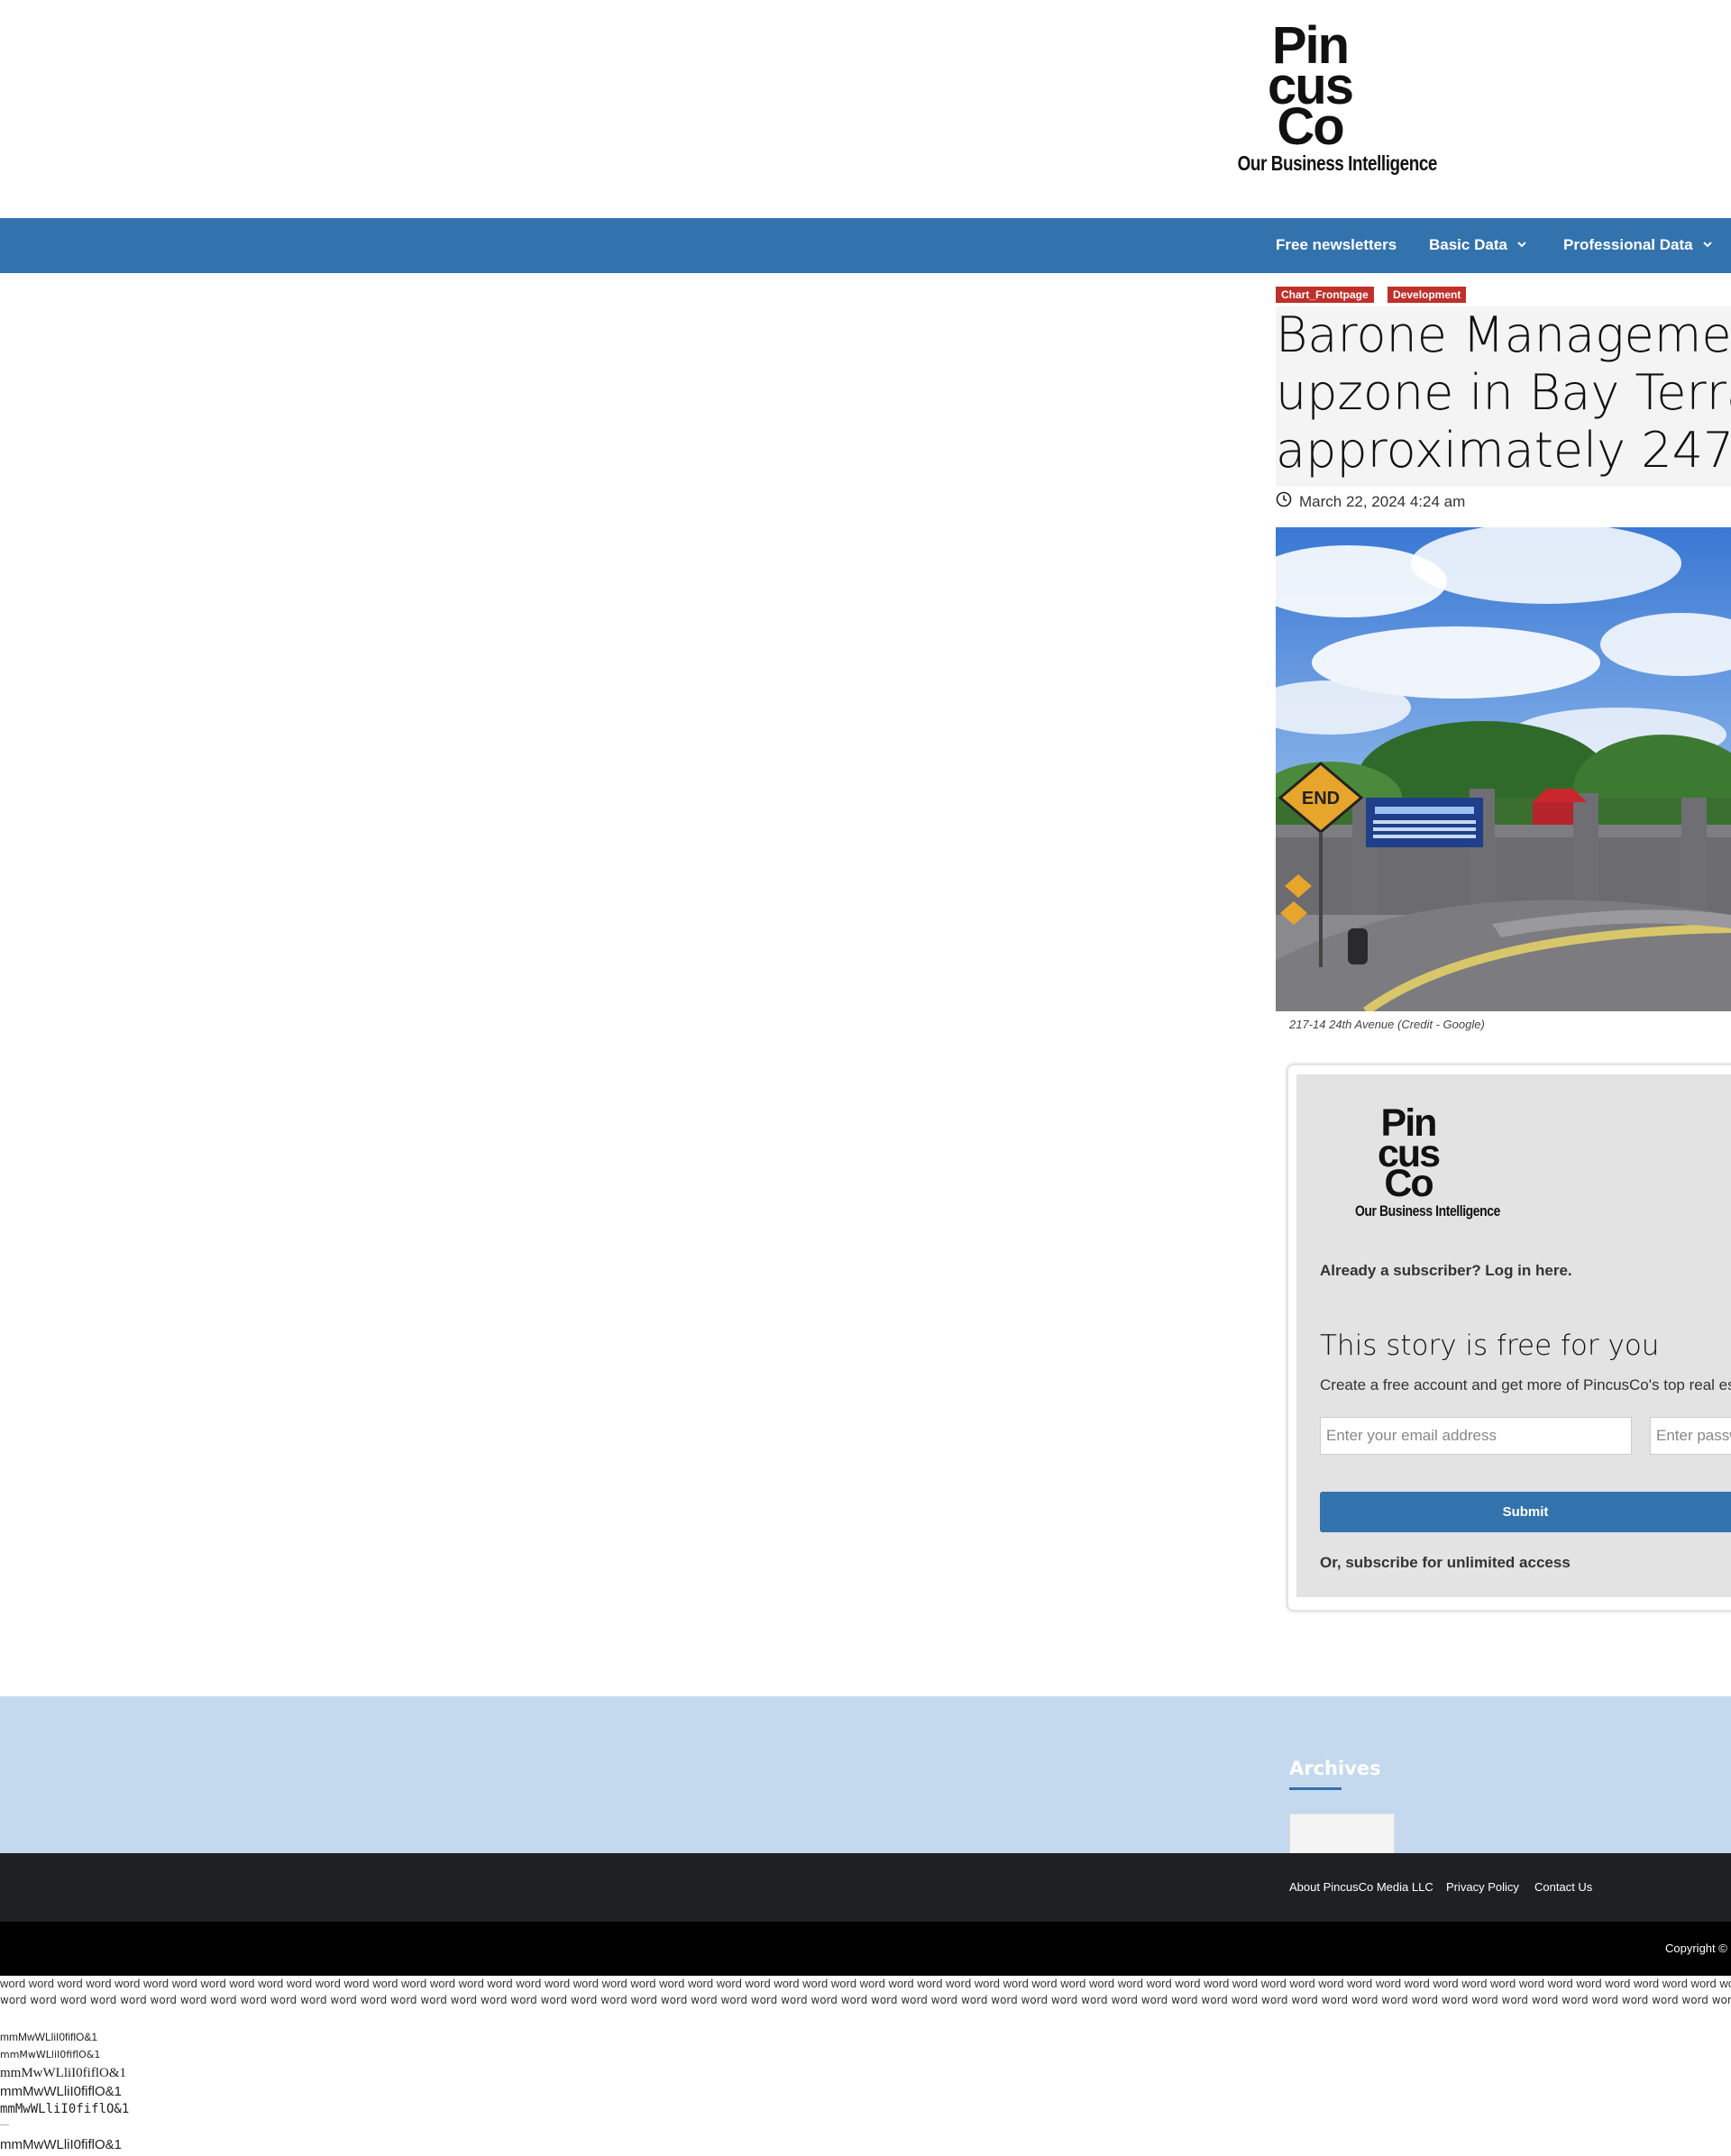 The width and height of the screenshot is (1731, 2156). I want to click on nav-item-label: Free newsletters, so click(1336, 244).